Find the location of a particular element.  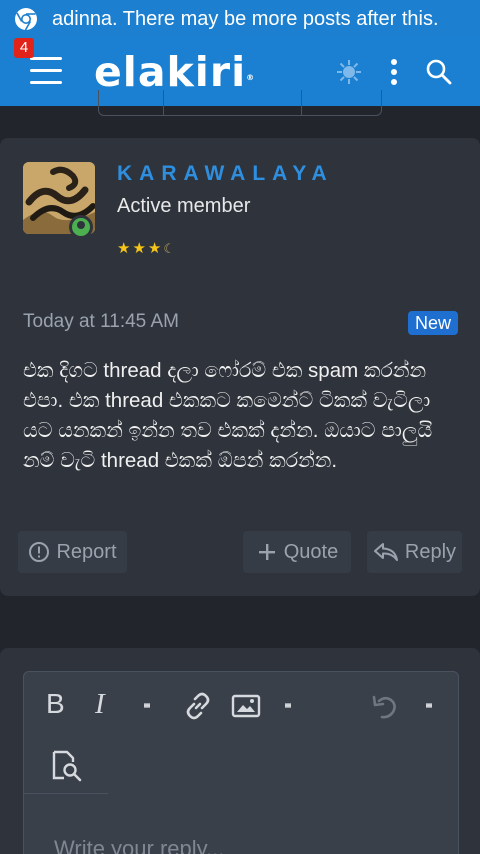

undo-icon is located at coordinates (385, 707).